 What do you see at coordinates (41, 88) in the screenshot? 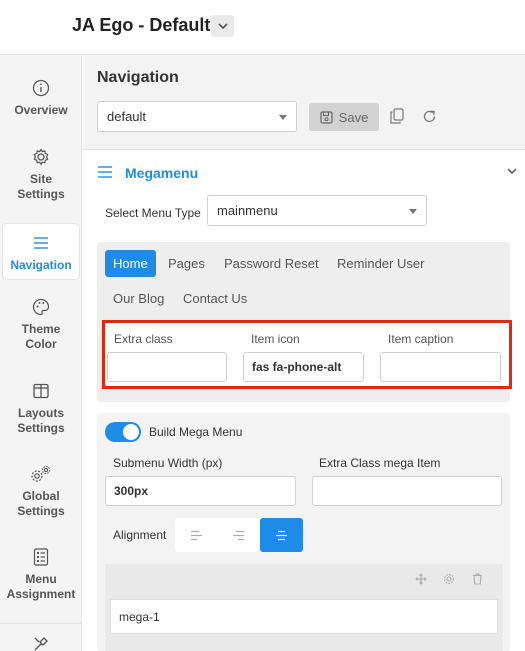
I see `info-icon` at bounding box center [41, 88].